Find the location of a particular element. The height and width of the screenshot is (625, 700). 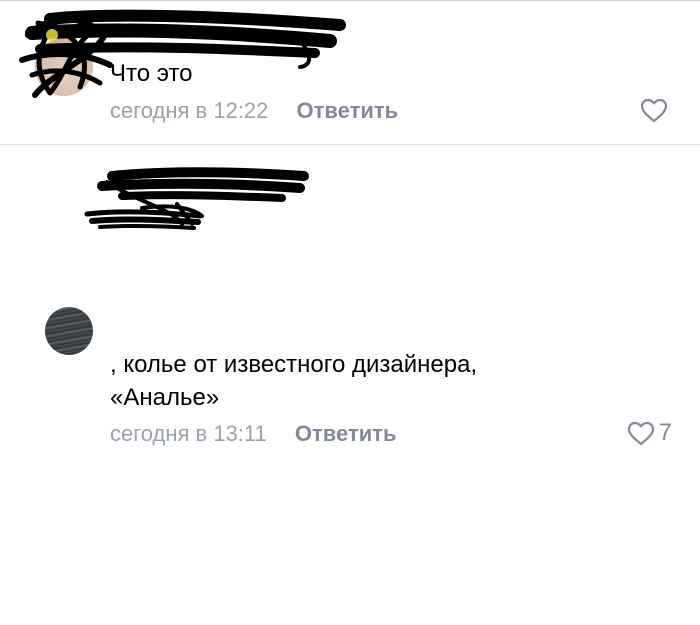

comment-meta: сегодня в 13:11 Ответить is located at coordinates (253, 434).